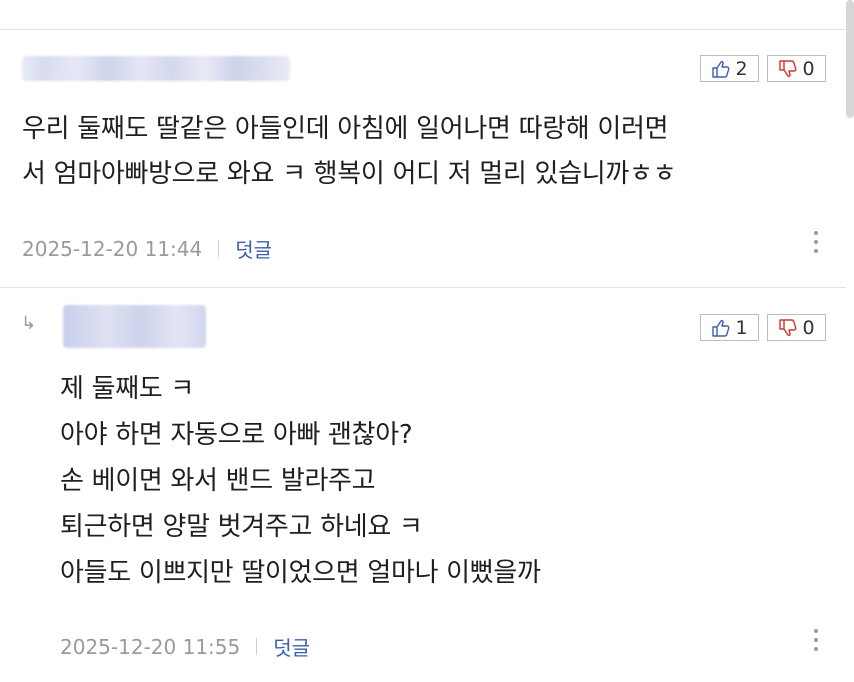 The width and height of the screenshot is (854, 682). I want to click on comment-line: 손 베이면 와서 밴드 발라주고, so click(218, 481).